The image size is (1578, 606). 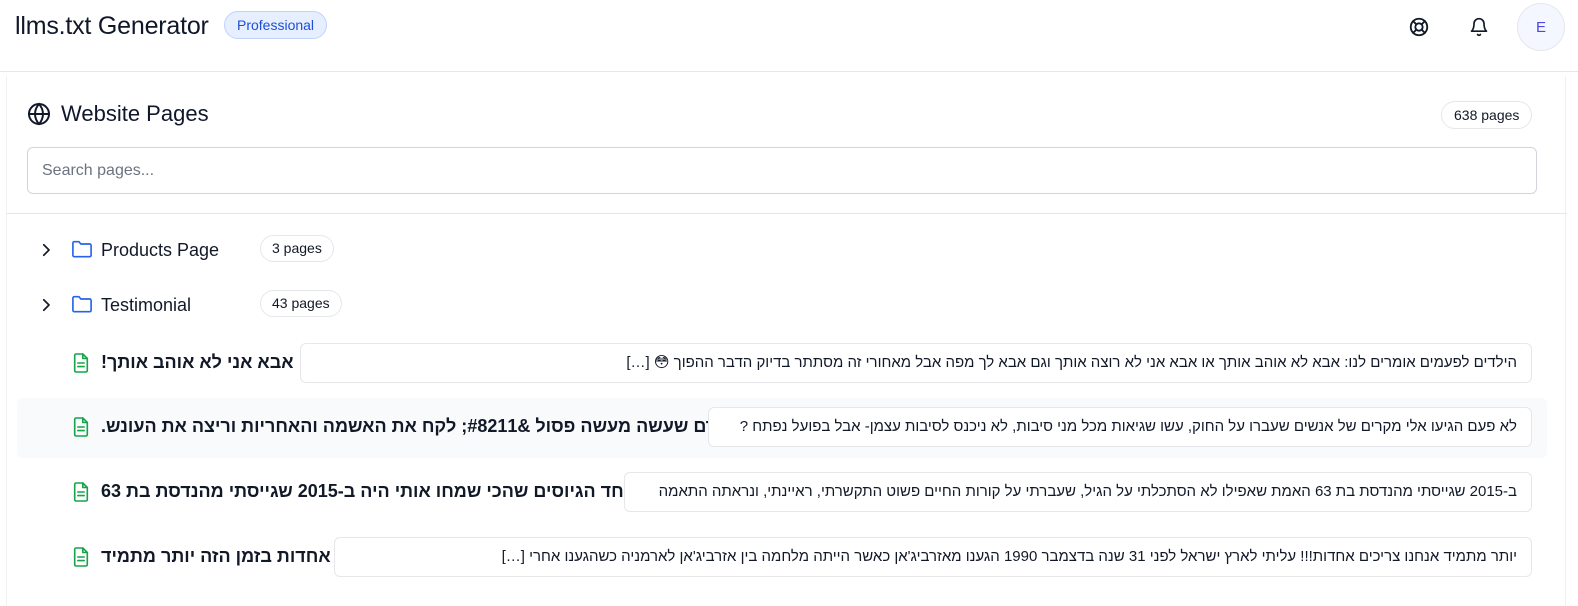 I want to click on page-title: אחדות בזמן הזה יותר מתמיד, so click(x=216, y=556).